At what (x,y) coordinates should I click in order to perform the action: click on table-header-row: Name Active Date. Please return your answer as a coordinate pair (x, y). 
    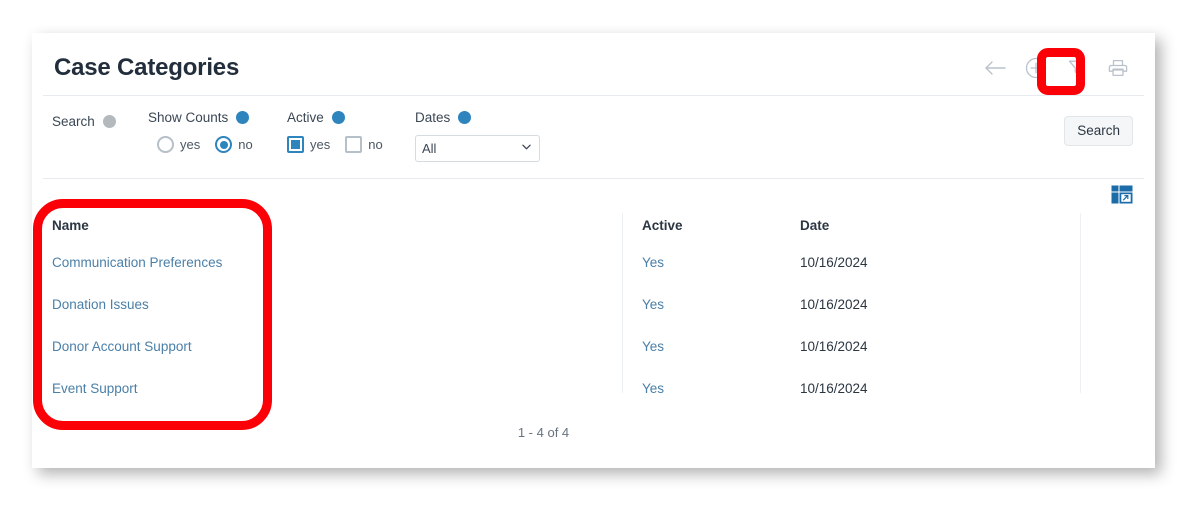
    Looking at the image, I should click on (593, 225).